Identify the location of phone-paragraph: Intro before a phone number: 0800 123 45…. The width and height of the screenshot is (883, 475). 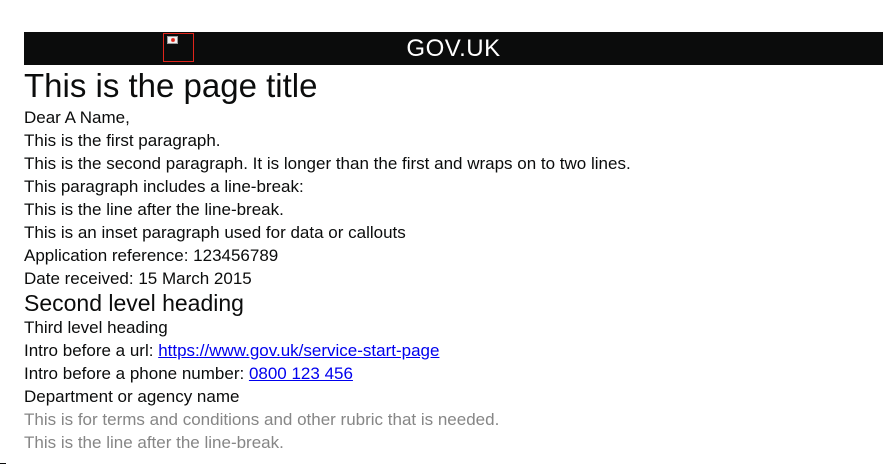
(444, 373).